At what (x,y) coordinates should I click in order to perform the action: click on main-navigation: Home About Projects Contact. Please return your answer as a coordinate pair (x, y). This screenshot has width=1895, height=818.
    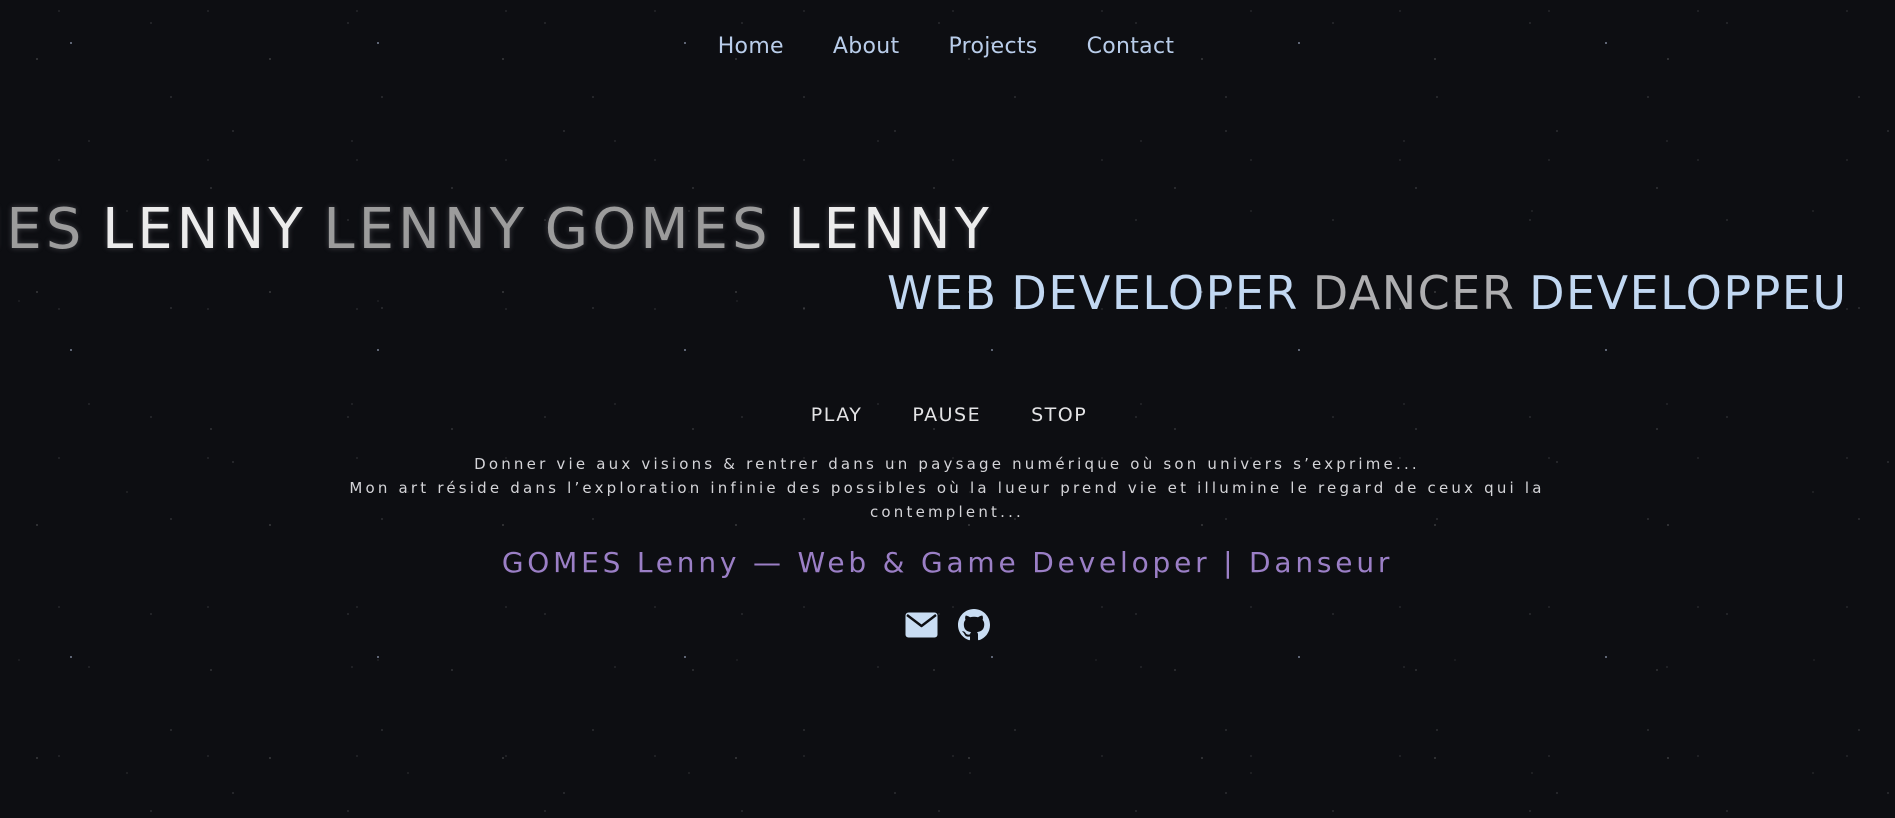
    Looking at the image, I should click on (947, 46).